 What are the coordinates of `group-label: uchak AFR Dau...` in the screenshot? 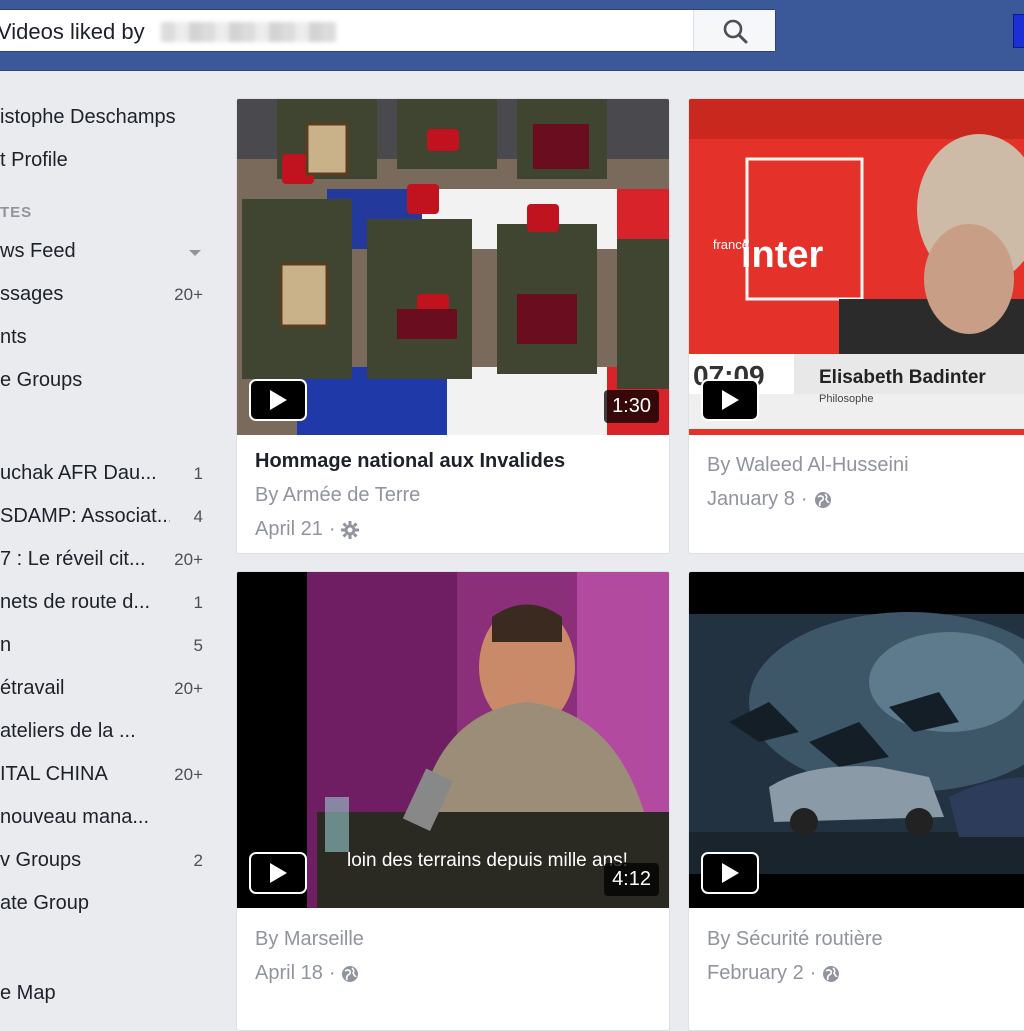 It's located at (78, 473).